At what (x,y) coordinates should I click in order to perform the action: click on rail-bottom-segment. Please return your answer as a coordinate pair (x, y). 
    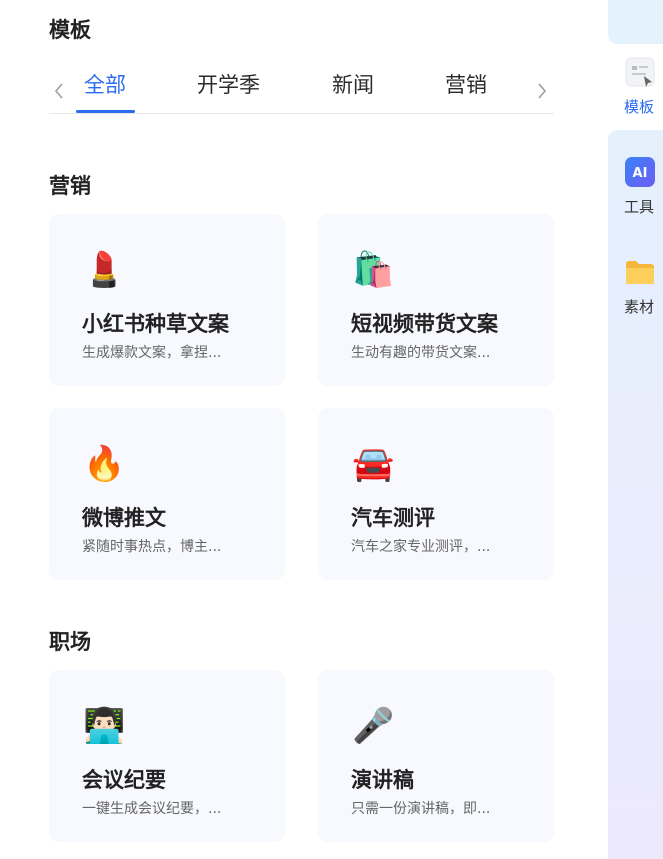
    Looking at the image, I should click on (635, 494).